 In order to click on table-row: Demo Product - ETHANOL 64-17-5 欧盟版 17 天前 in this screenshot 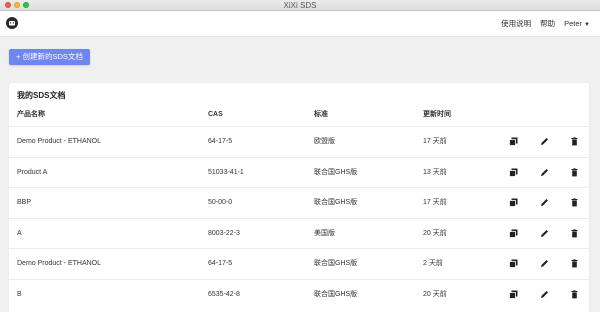, I will do `click(299, 141)`.